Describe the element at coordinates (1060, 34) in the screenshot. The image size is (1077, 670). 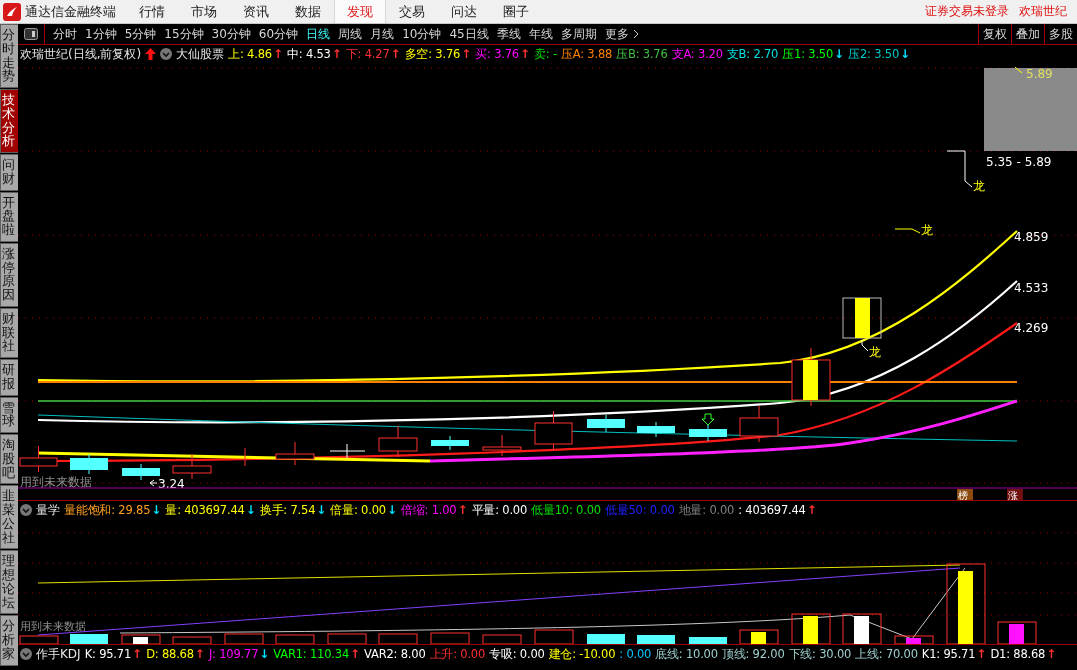
I see `toolbar-button: 多股` at that location.